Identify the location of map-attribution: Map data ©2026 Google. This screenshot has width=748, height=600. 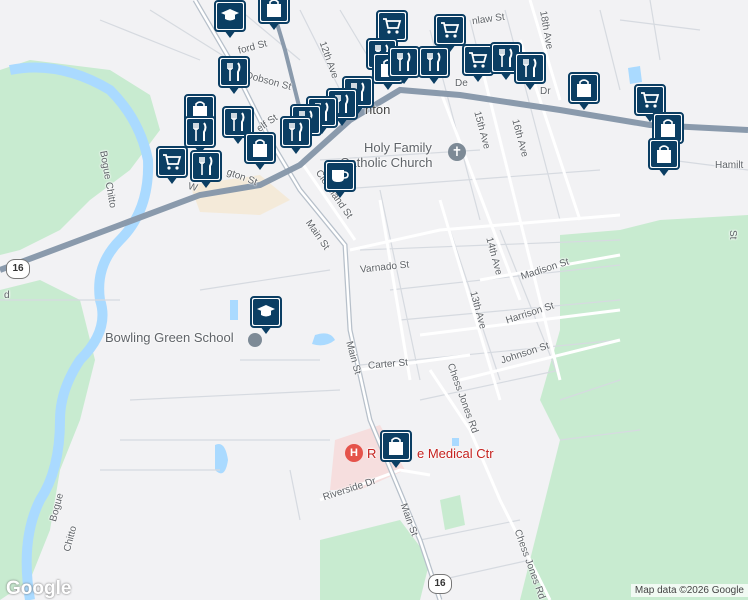
(689, 590).